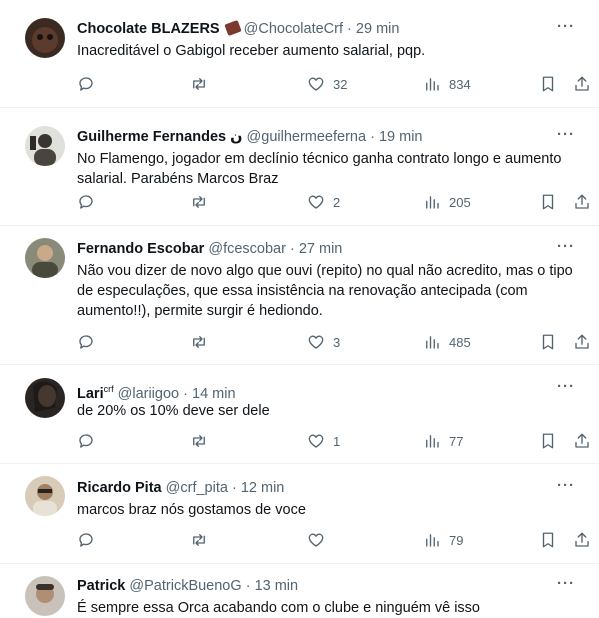 This screenshot has height=618, width=599. What do you see at coordinates (378, 29) in the screenshot?
I see `timestamp: 29 min` at bounding box center [378, 29].